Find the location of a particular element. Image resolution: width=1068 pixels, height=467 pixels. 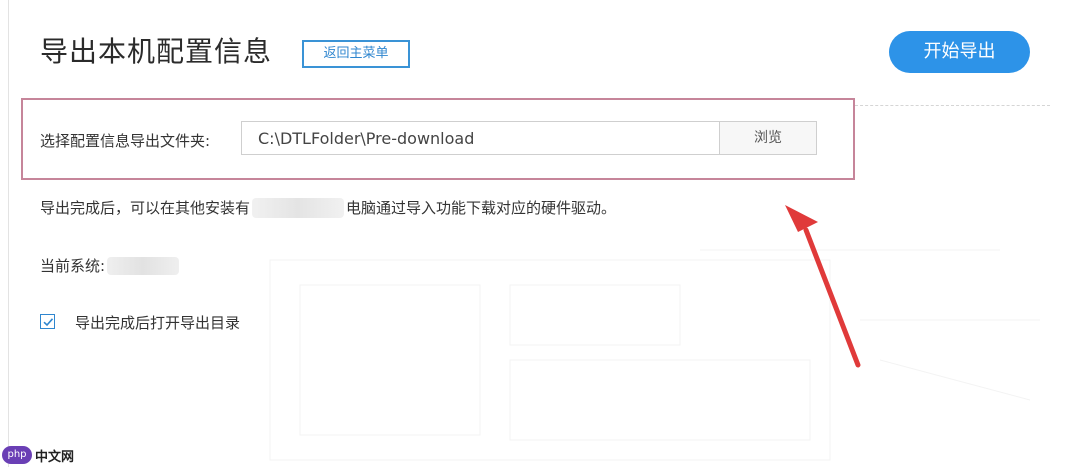

annotation-arrow-icon is located at coordinates (823, 286).